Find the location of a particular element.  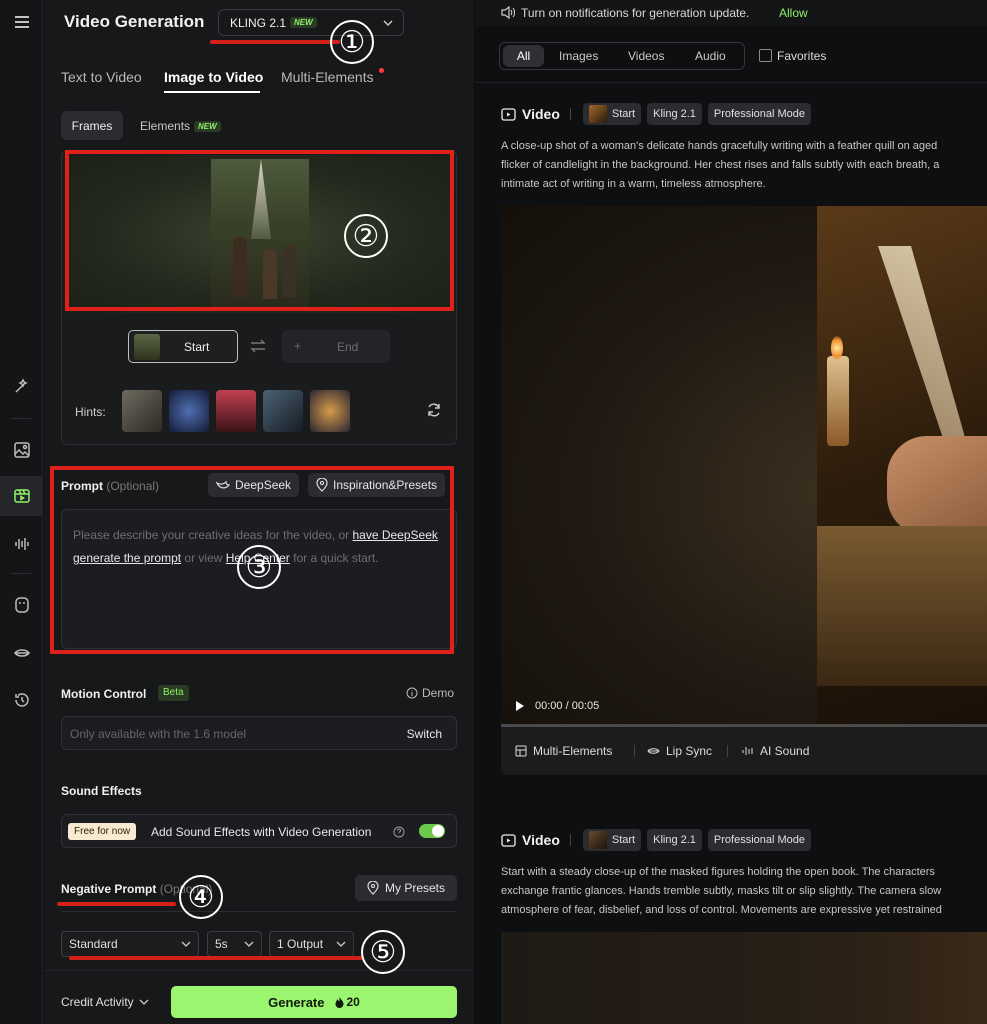

page-title: Video Generation is located at coordinates (134, 21).